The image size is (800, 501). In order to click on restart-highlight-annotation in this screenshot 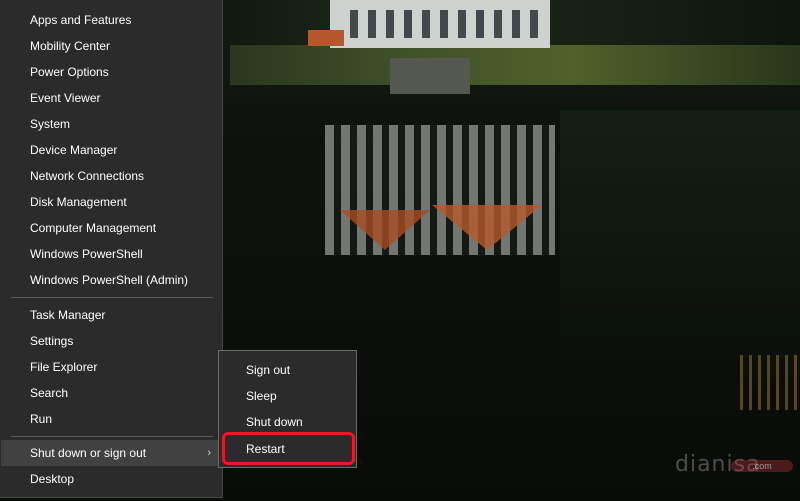, I will do `click(288, 448)`.